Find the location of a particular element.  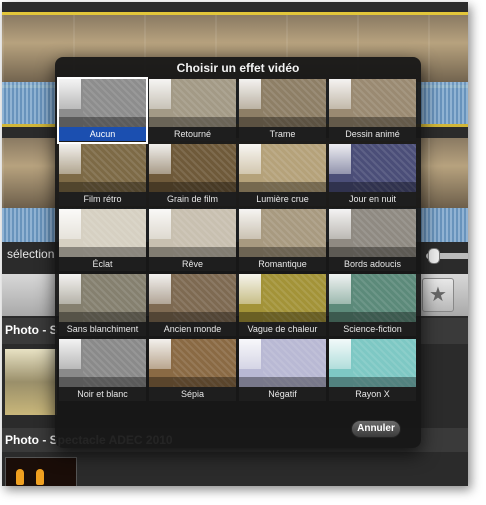

effect-label: Négatif is located at coordinates (282, 394).